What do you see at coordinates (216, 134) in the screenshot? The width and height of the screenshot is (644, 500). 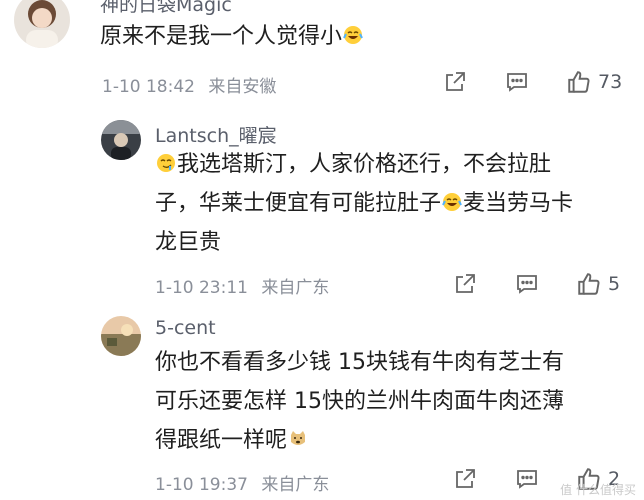 I see `comment-username: Lantsch_曜宸` at bounding box center [216, 134].